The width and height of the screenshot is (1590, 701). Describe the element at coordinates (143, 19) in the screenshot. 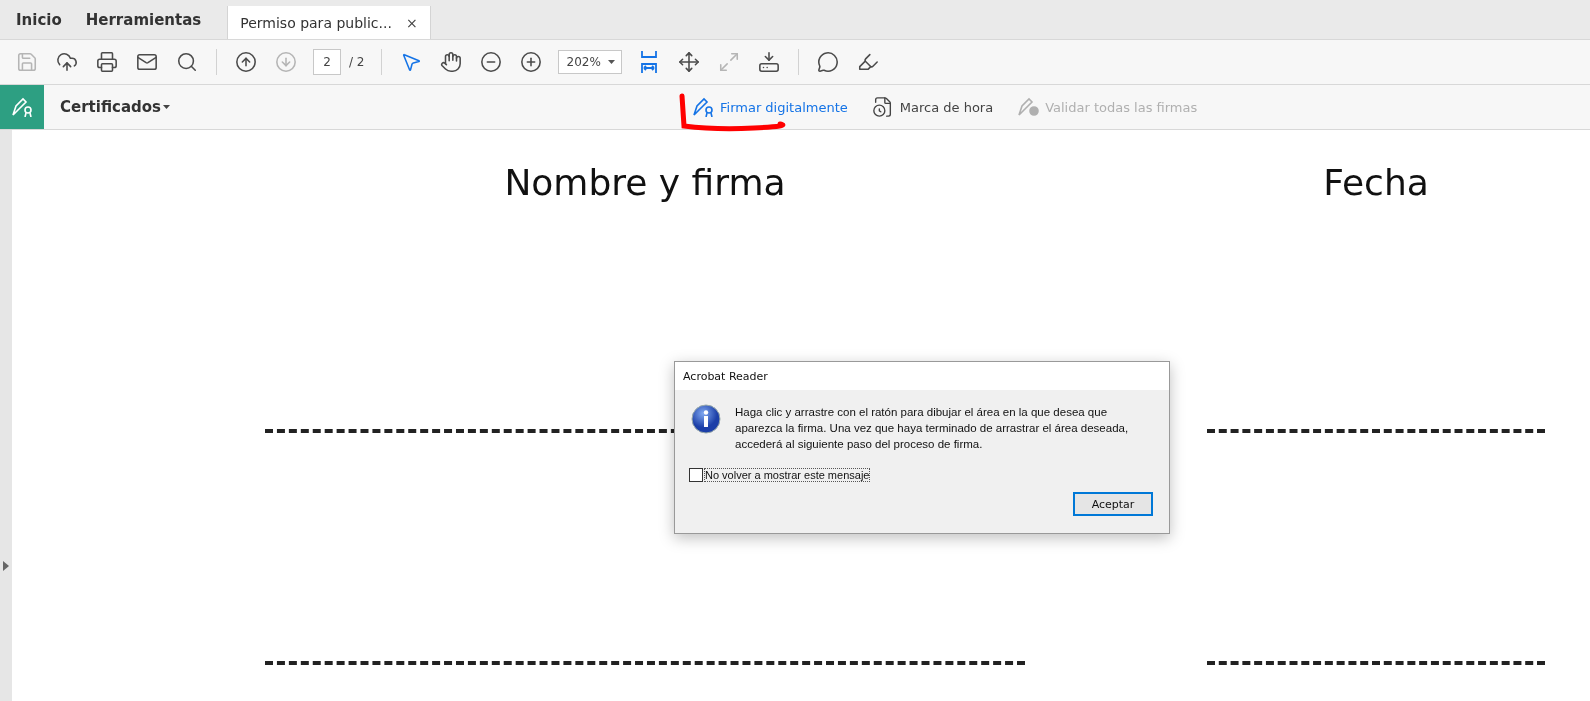

I see `tab: Herramientas` at that location.